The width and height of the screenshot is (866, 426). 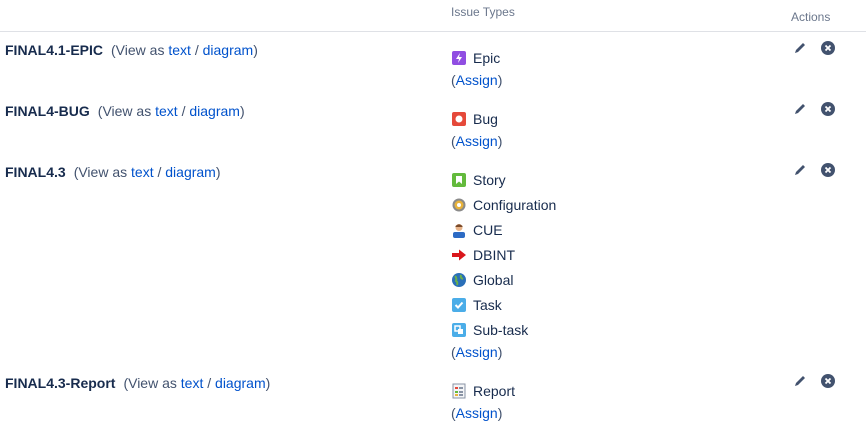 What do you see at coordinates (459, 205) in the screenshot?
I see `configuration-icon` at bounding box center [459, 205].